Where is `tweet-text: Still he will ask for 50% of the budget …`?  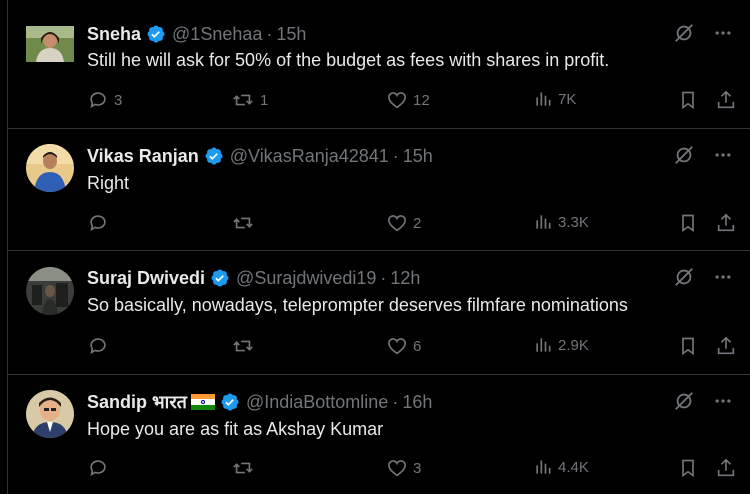 tweet-text: Still he will ask for 50% of the budget … is located at coordinates (348, 60).